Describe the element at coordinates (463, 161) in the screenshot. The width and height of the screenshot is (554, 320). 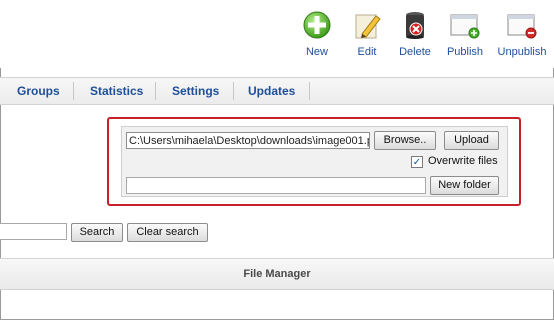
I see `overwrite-label: Overwrite files` at that location.